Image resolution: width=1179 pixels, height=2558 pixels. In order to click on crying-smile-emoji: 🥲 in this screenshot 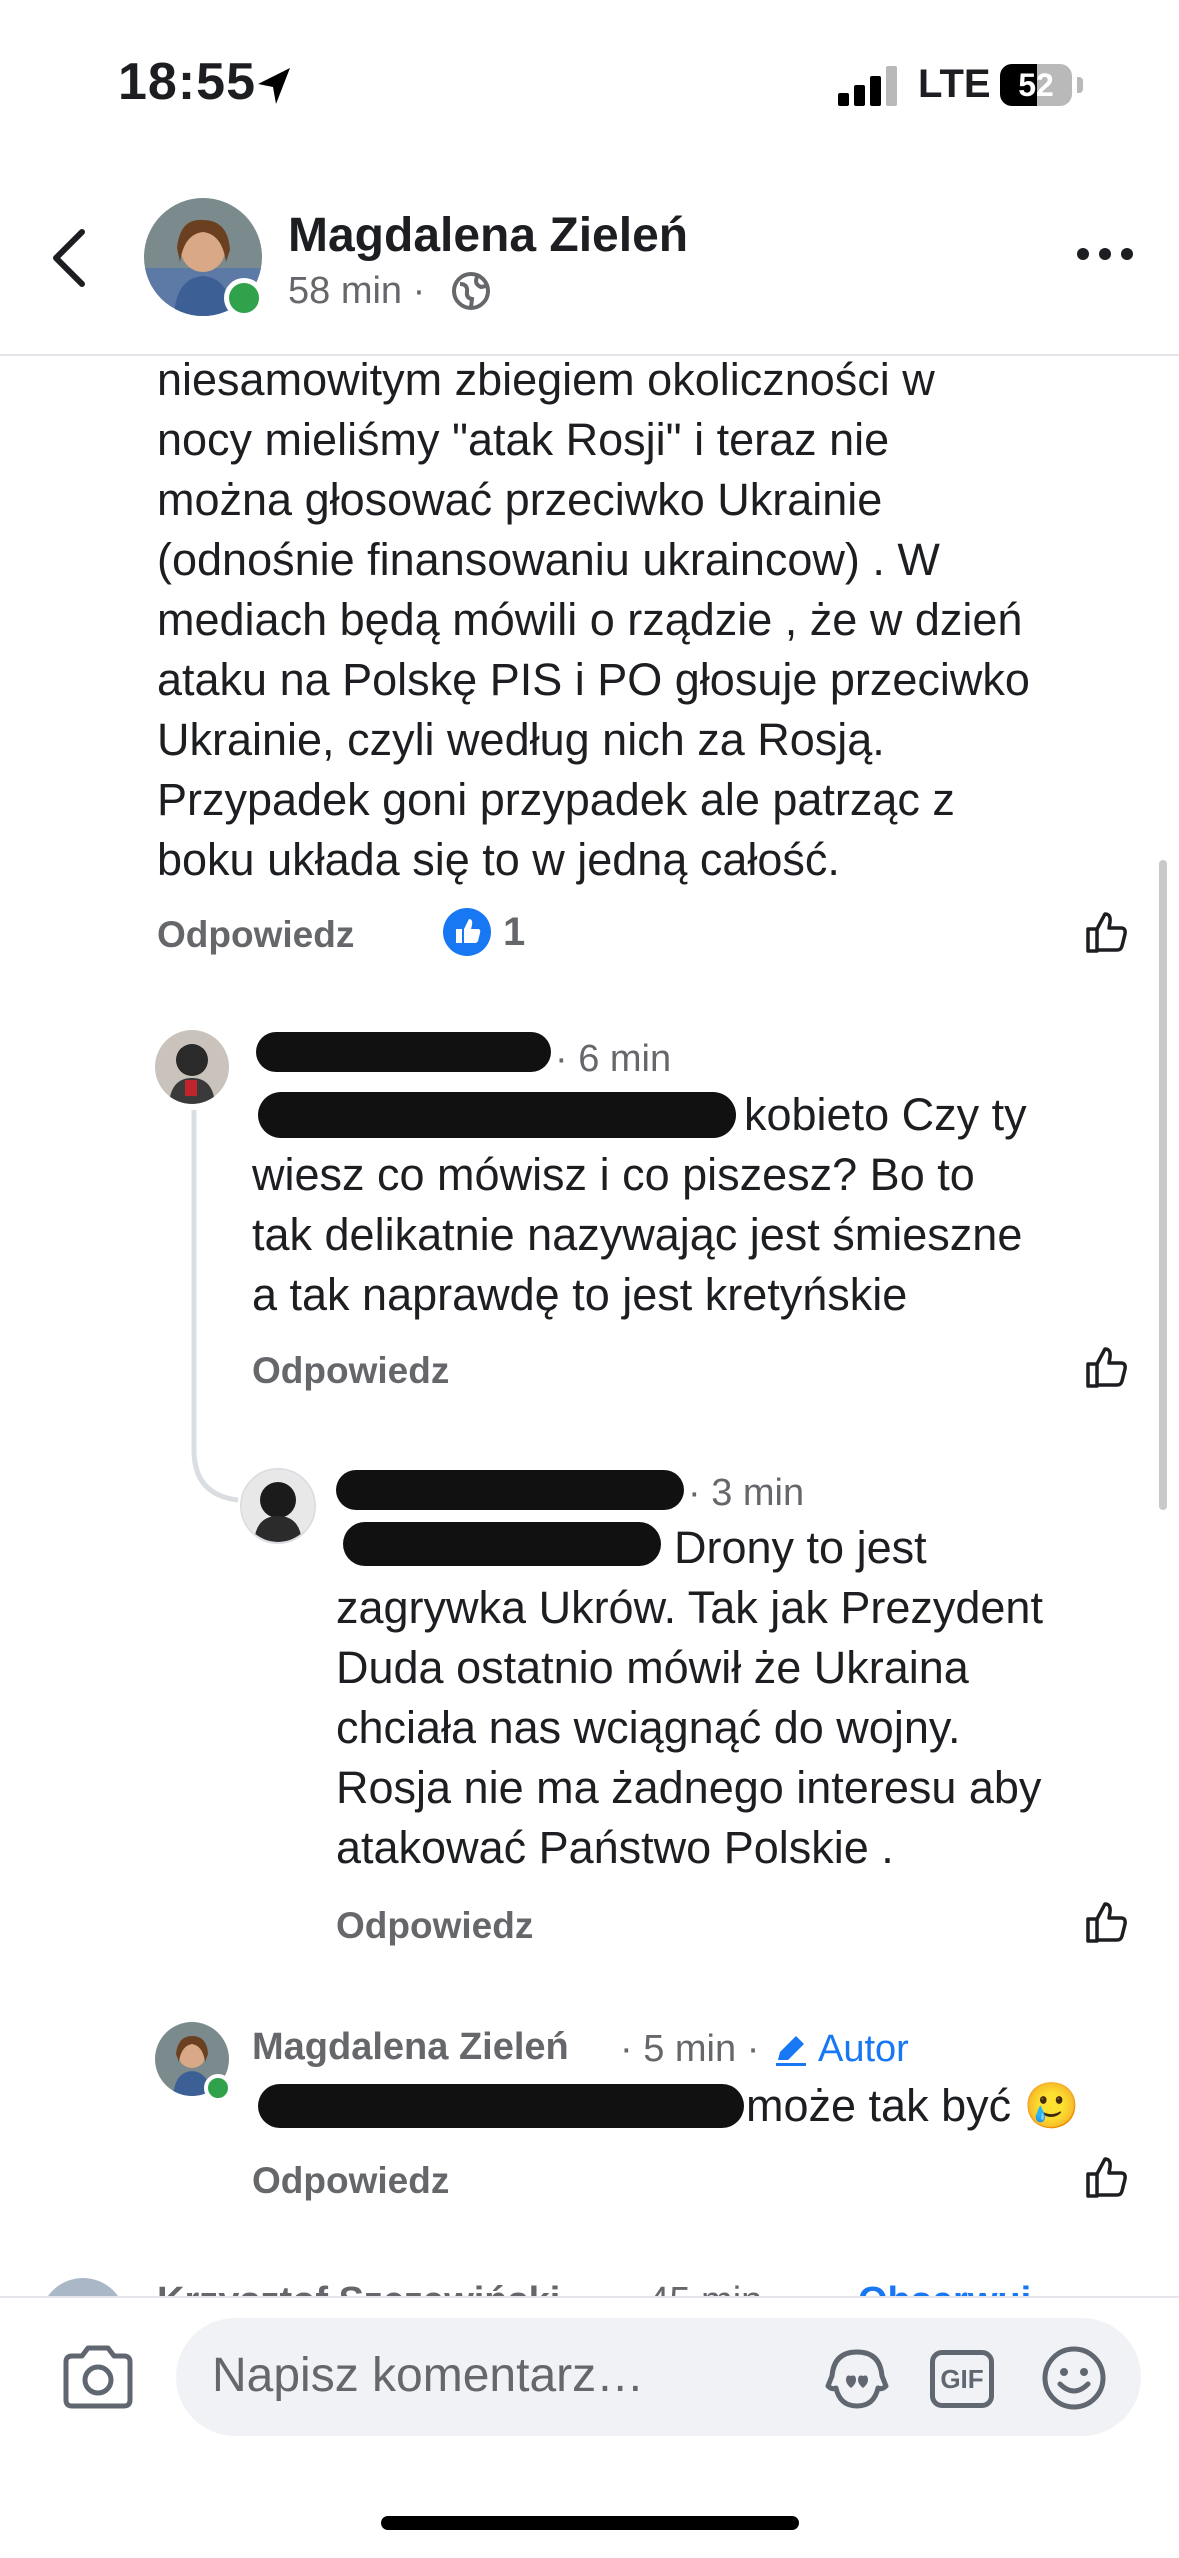, I will do `click(1051, 2105)`.